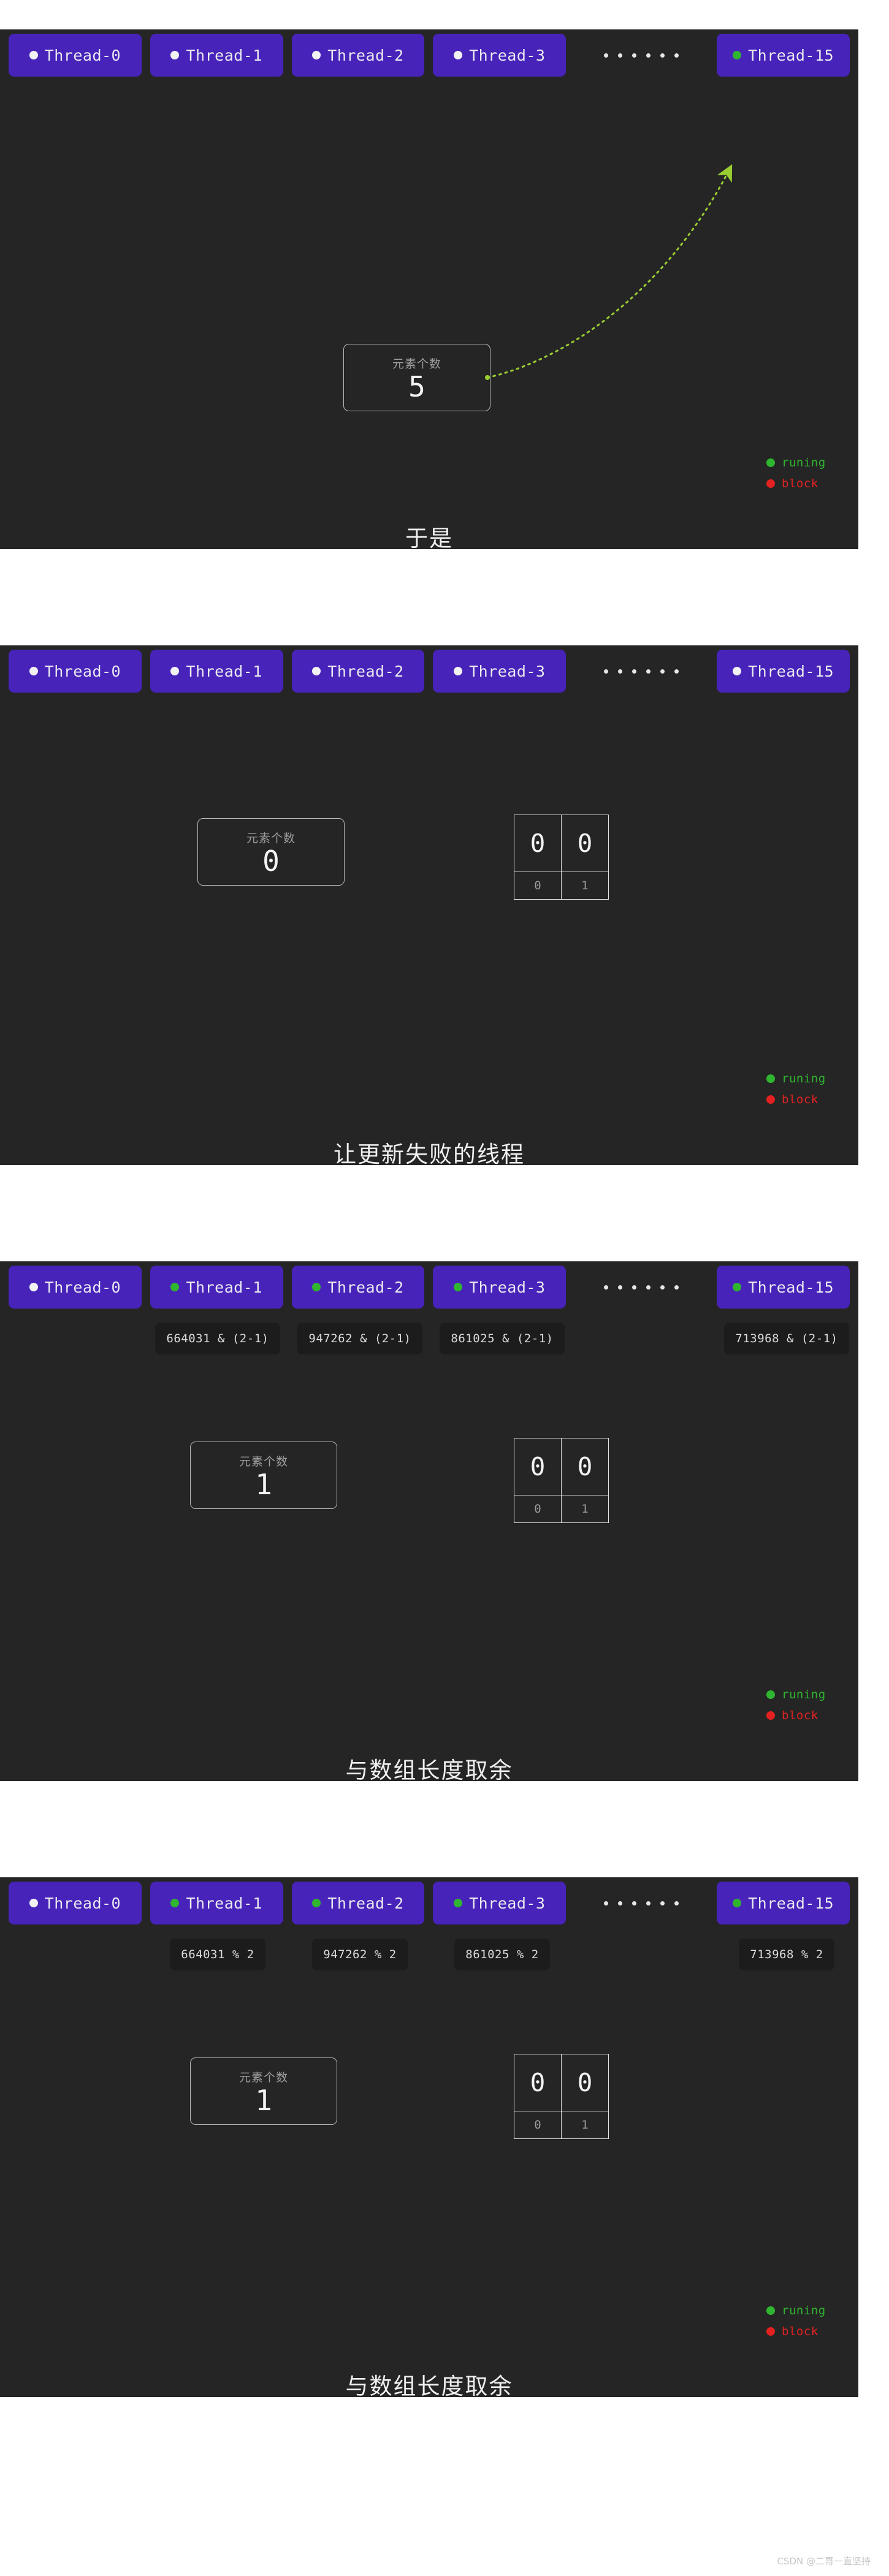 This screenshot has width=889, height=2576. I want to click on array-table-2: 0001, so click(561, 857).